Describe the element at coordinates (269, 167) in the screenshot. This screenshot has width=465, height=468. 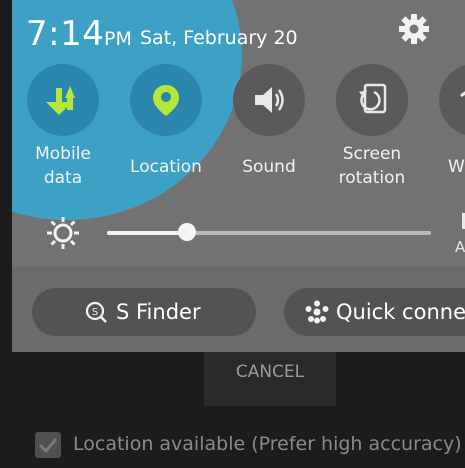
I see `sound-label: Sound` at that location.